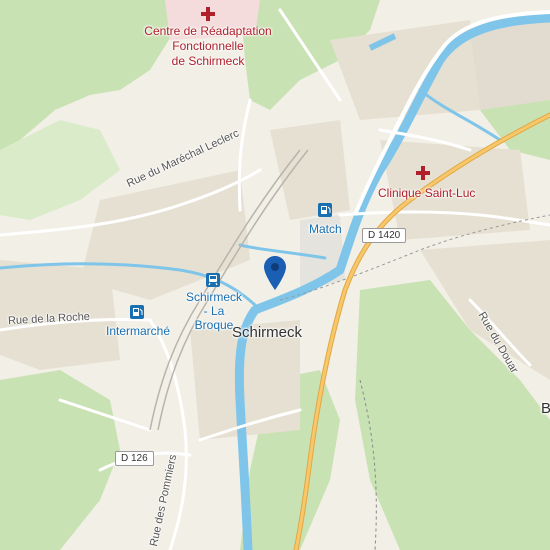 This screenshot has height=550, width=550. Describe the element at coordinates (267, 332) in the screenshot. I see `town-label: Schirmeck` at that location.